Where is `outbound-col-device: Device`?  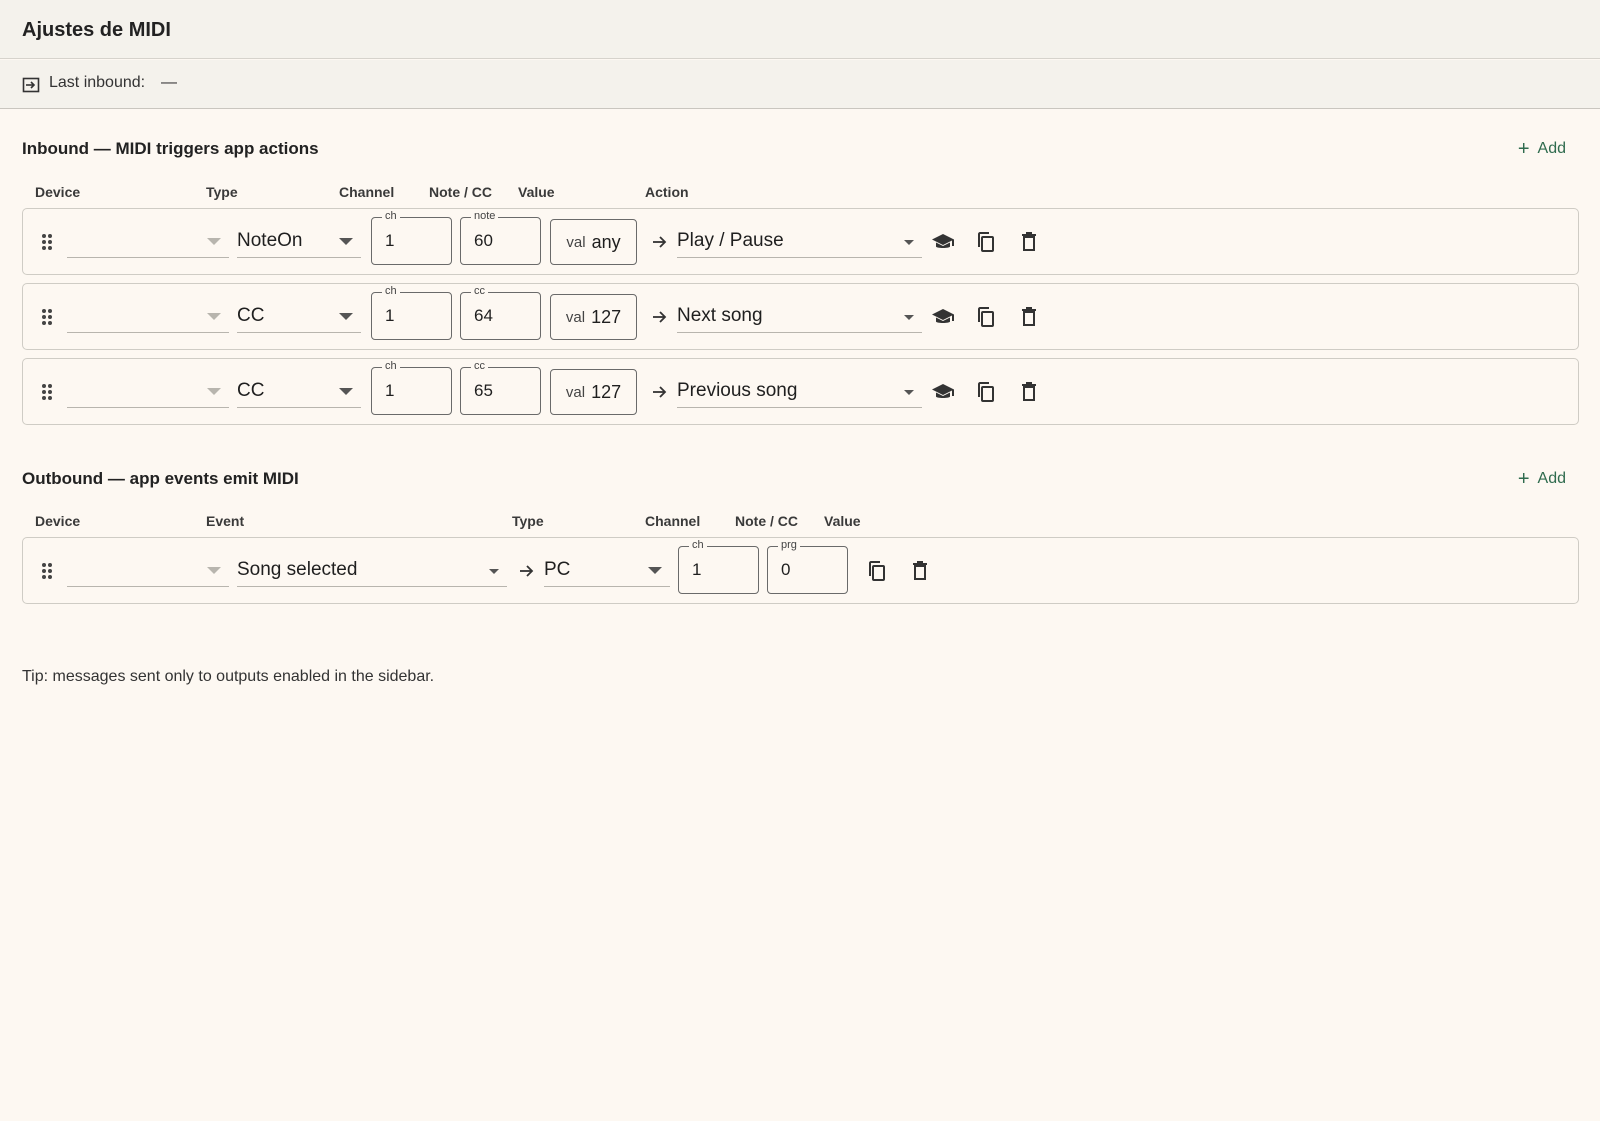
outbound-col-device: Device is located at coordinates (58, 521).